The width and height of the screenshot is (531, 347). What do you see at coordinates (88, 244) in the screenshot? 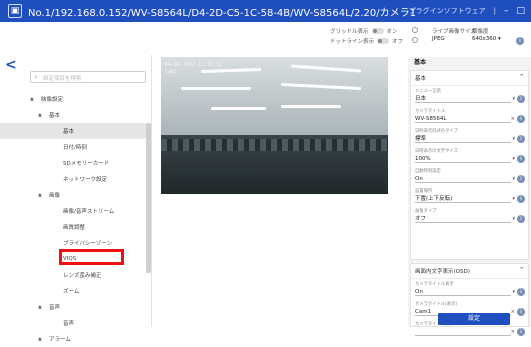
I see `tree-item-label: プライバシーゾーン` at bounding box center [88, 244].